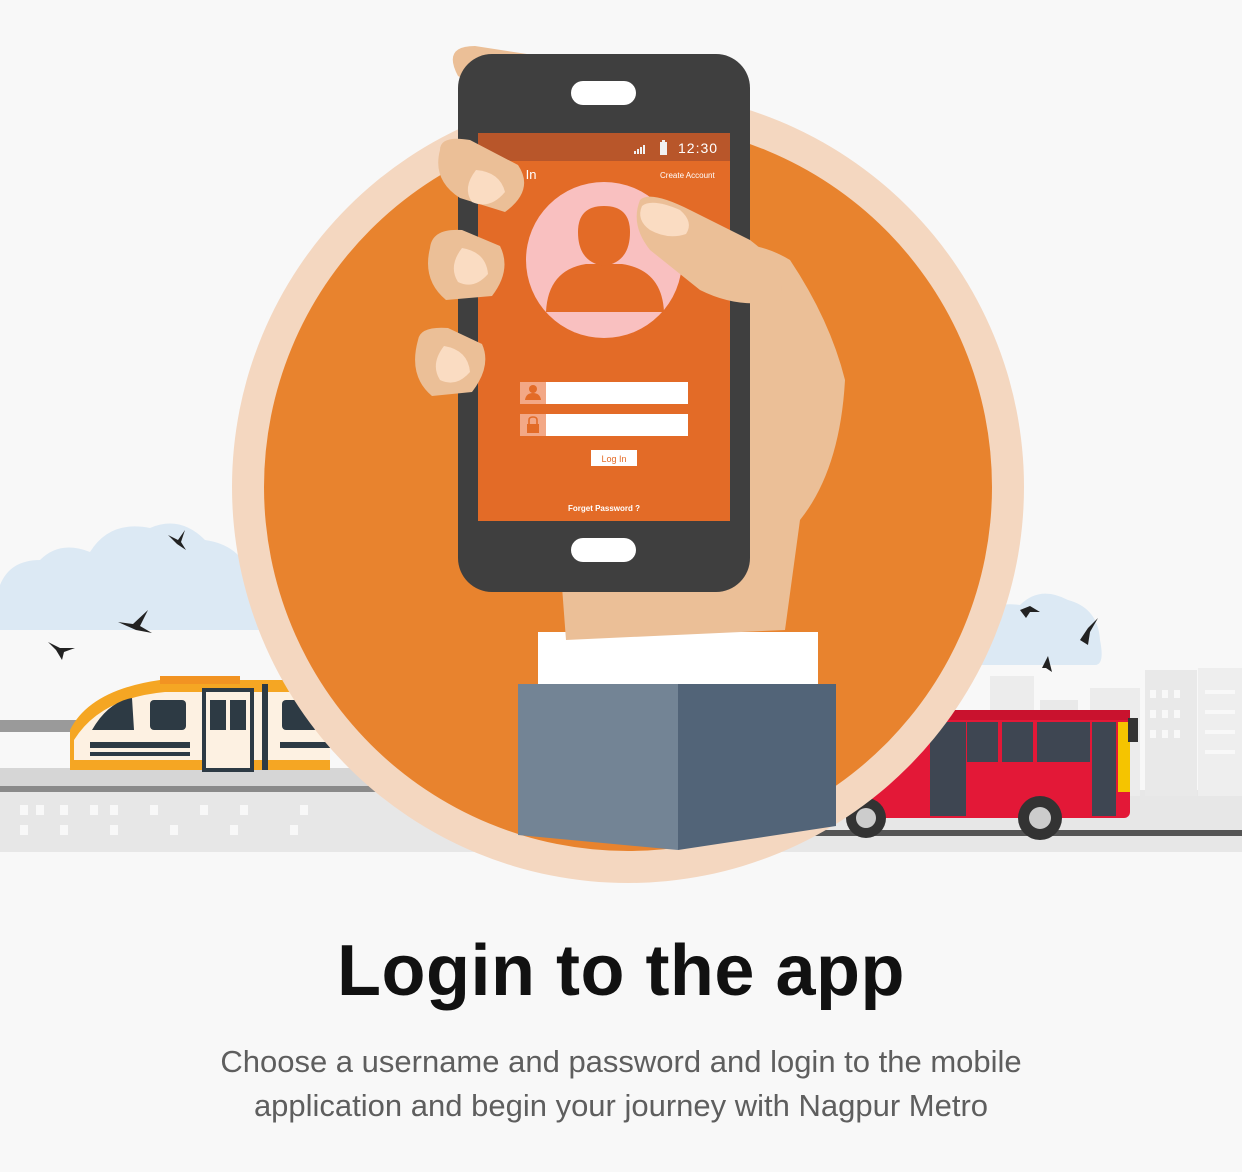  What do you see at coordinates (687, 175) in the screenshot?
I see `create-account-link: Create Account` at bounding box center [687, 175].